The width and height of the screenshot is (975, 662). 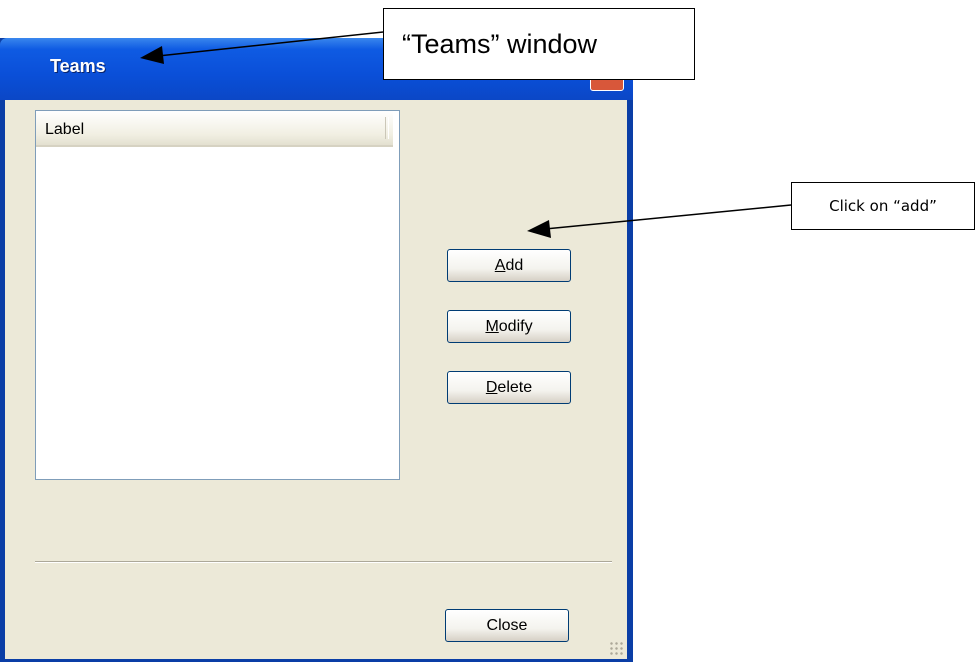 What do you see at coordinates (514, 265) in the screenshot?
I see `add-label: dd` at bounding box center [514, 265].